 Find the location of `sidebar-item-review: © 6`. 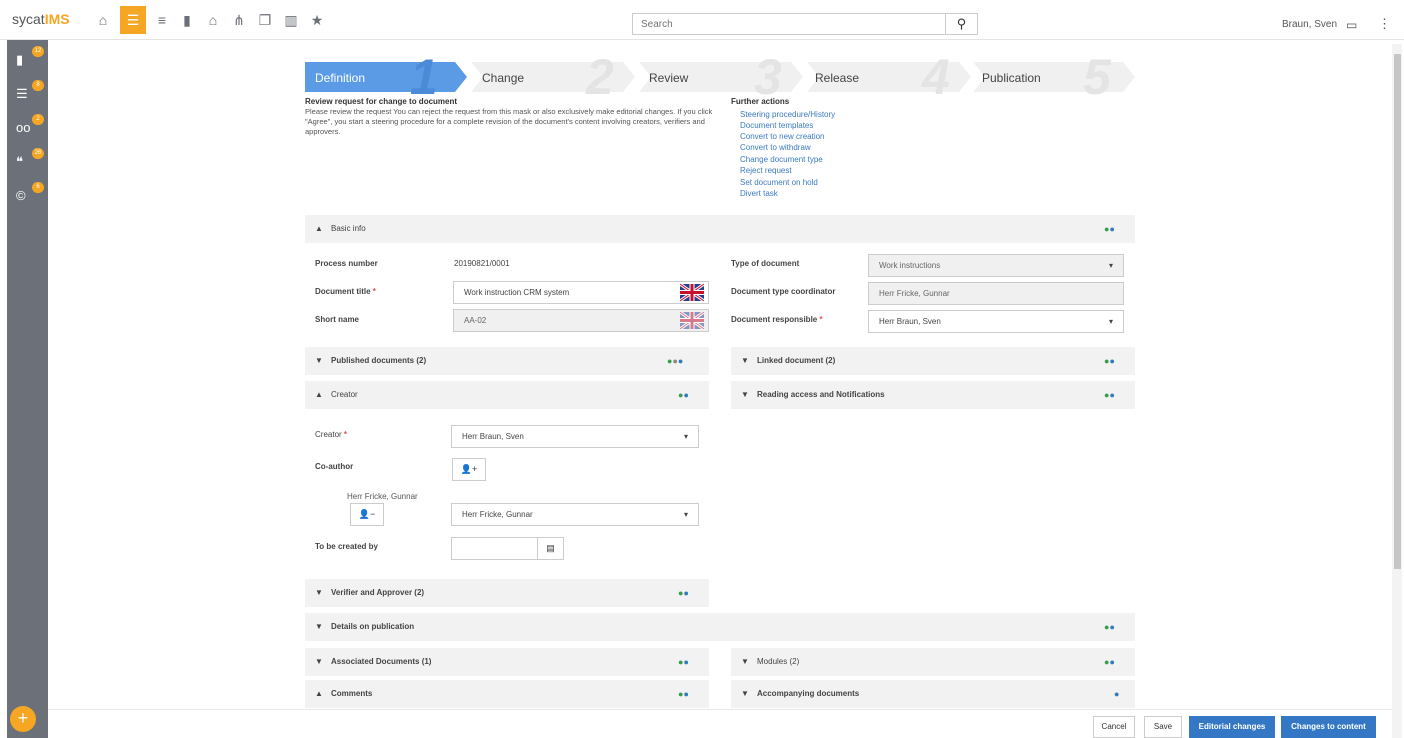

sidebar-item-review: © 6 is located at coordinates (30, 195).